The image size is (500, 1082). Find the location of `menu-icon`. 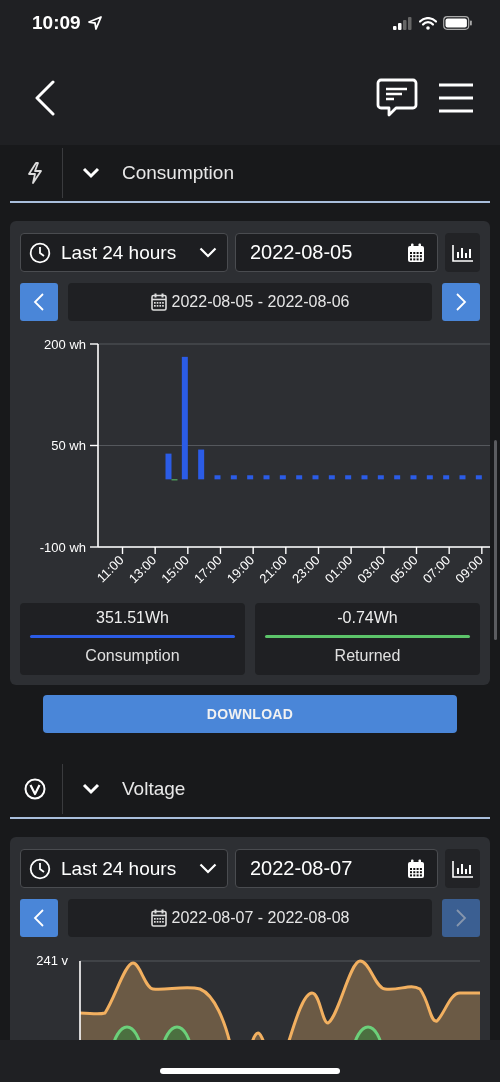

menu-icon is located at coordinates (456, 97).